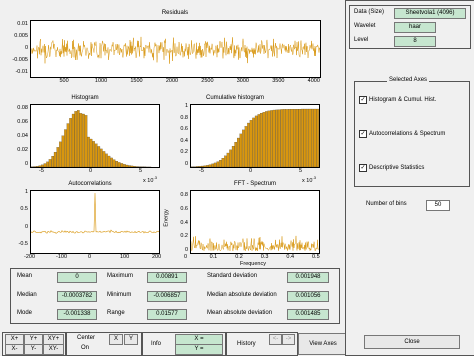 The width and height of the screenshot is (474, 356). Describe the element at coordinates (396, 168) in the screenshot. I see `stats-option-label: Descriptive Statistics` at that location.